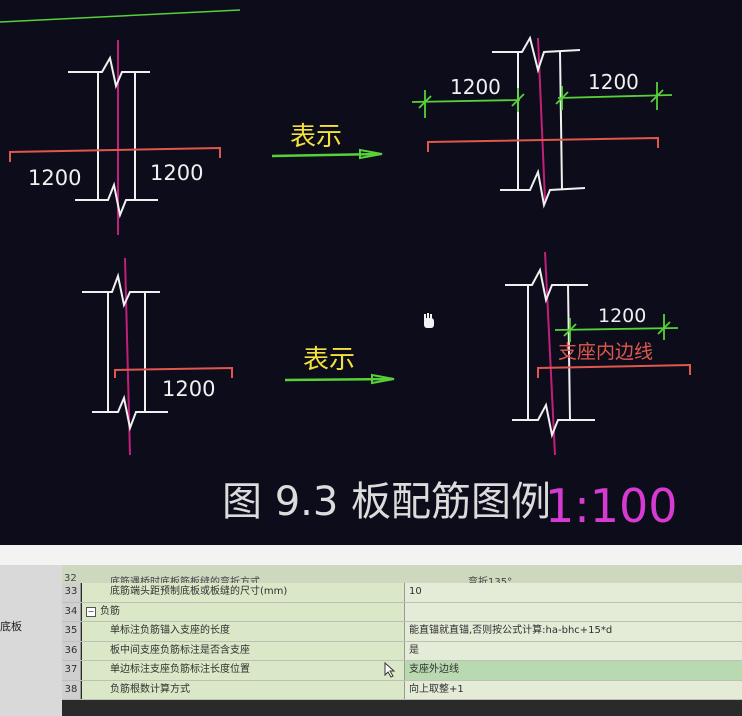  Describe the element at coordinates (243, 670) in the screenshot. I see `row-name: 单边标注支座负筋标注长度位置` at that location.